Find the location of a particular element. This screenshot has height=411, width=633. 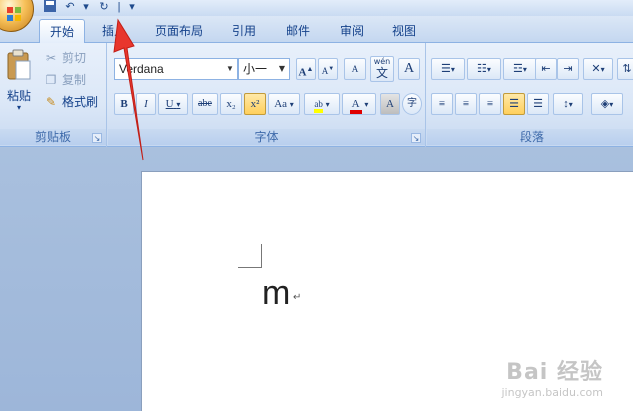

font-color-button: A ▾ is located at coordinates (359, 104).